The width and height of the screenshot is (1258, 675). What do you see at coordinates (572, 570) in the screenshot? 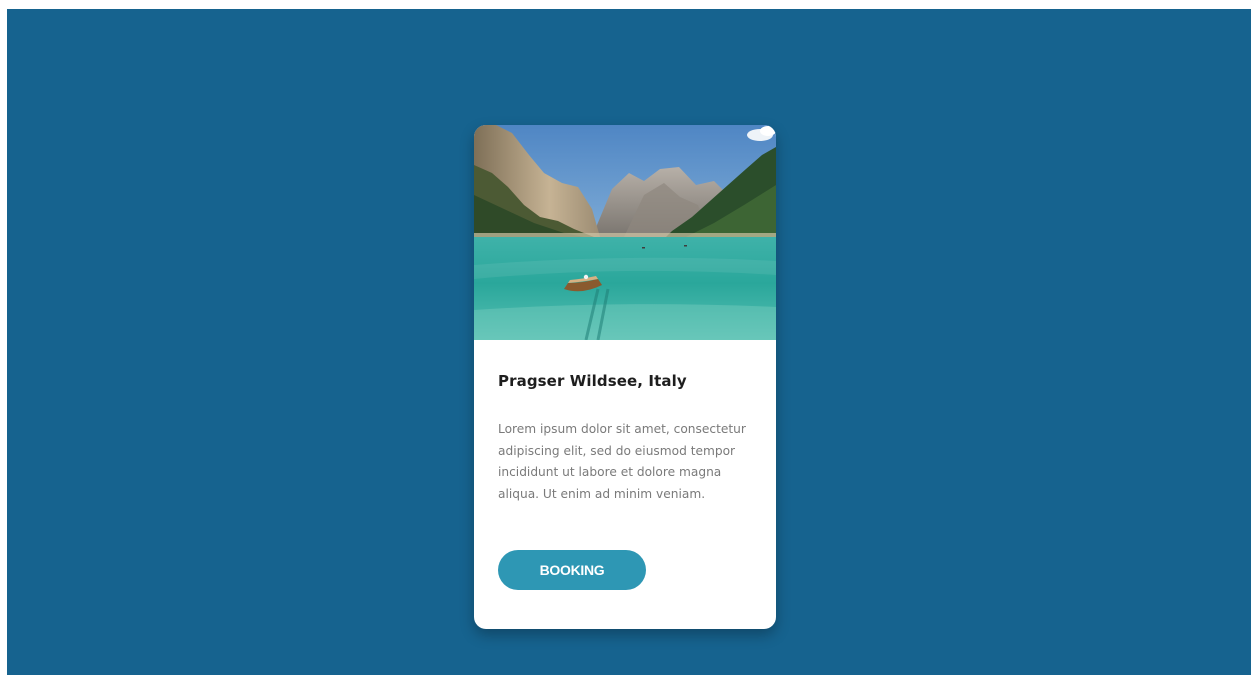
I see `booking-button: BOOKING` at bounding box center [572, 570].